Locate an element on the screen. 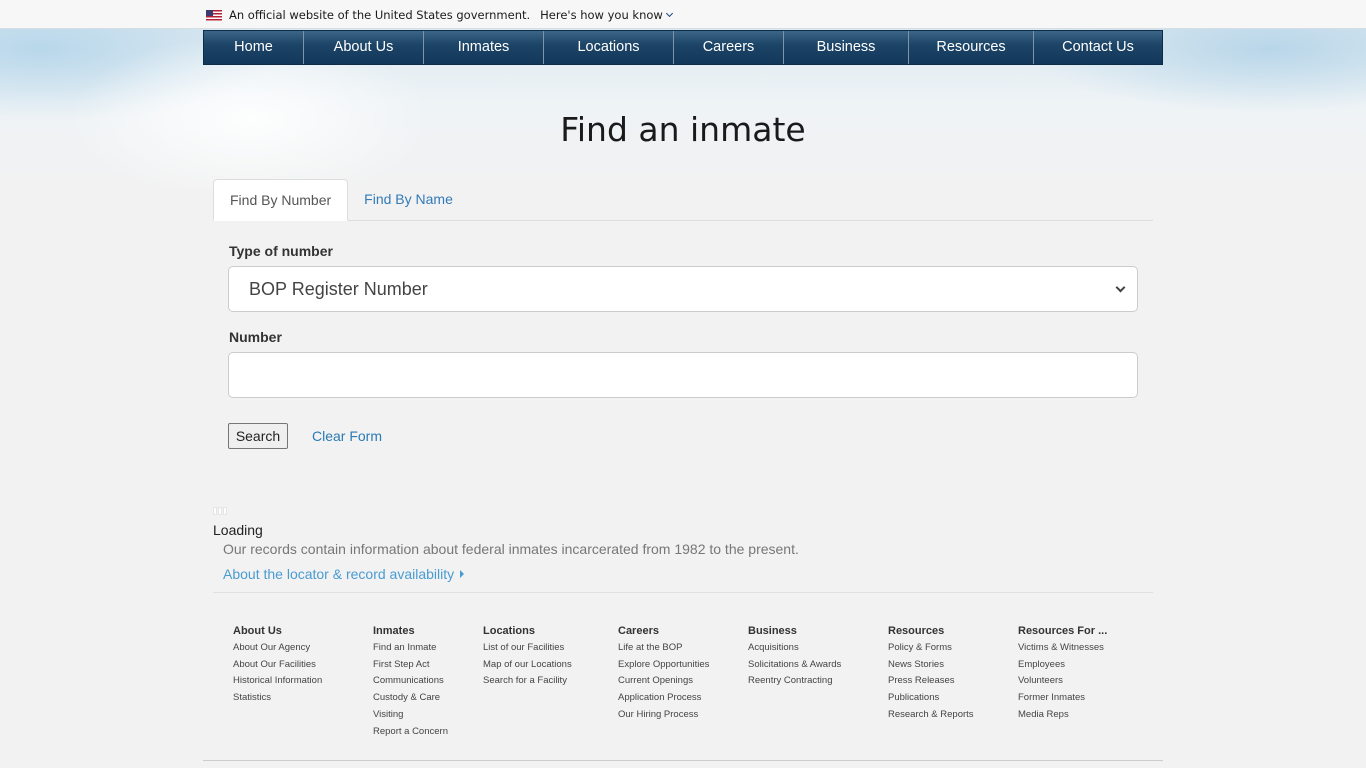 This screenshot has width=1366, height=768. about-locator-link: About the locator & record availability is located at coordinates (344, 574).